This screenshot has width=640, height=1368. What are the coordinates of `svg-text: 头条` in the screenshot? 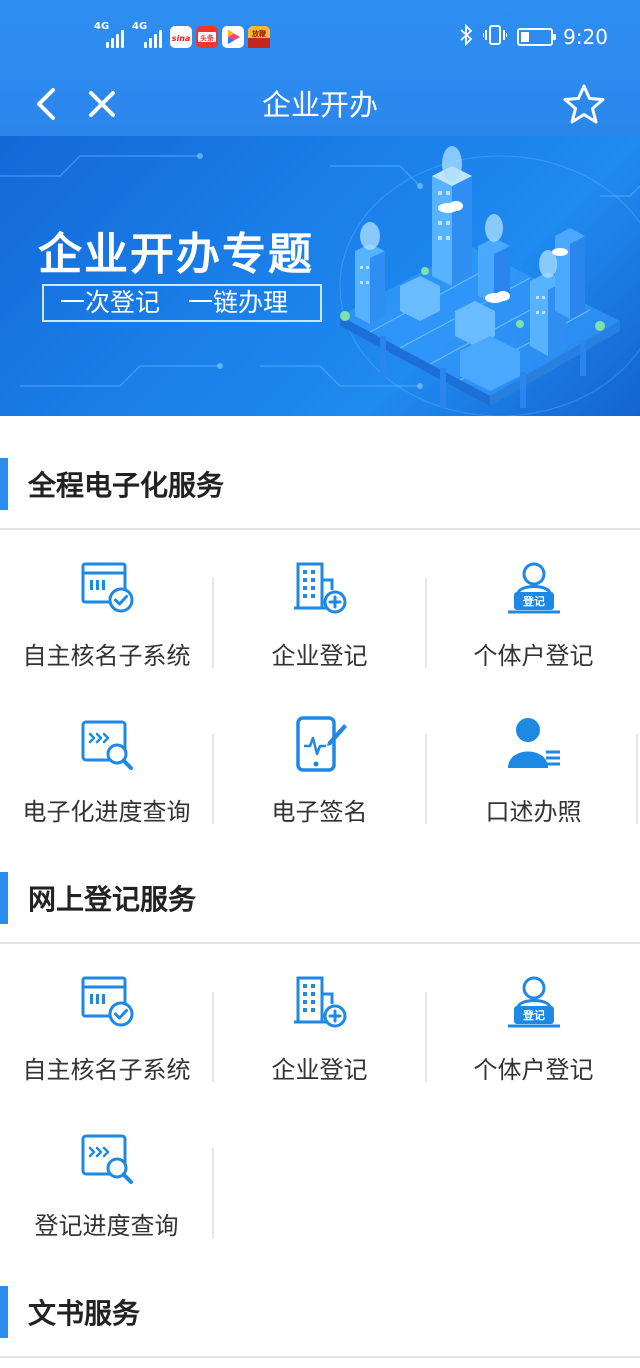 It's located at (207, 38).